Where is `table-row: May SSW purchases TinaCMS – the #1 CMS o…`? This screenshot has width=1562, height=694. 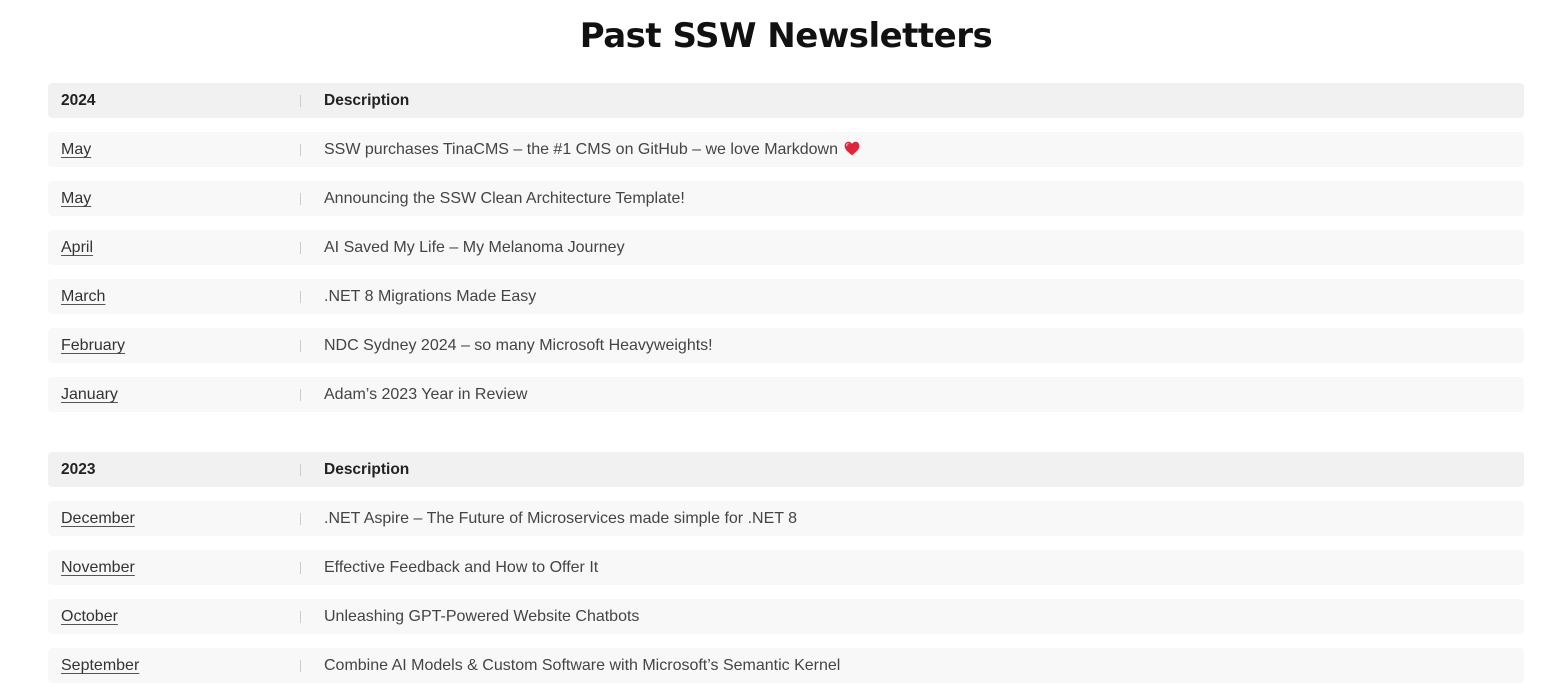 table-row: May SSW purchases TinaCMS – the #1 CMS o… is located at coordinates (786, 149).